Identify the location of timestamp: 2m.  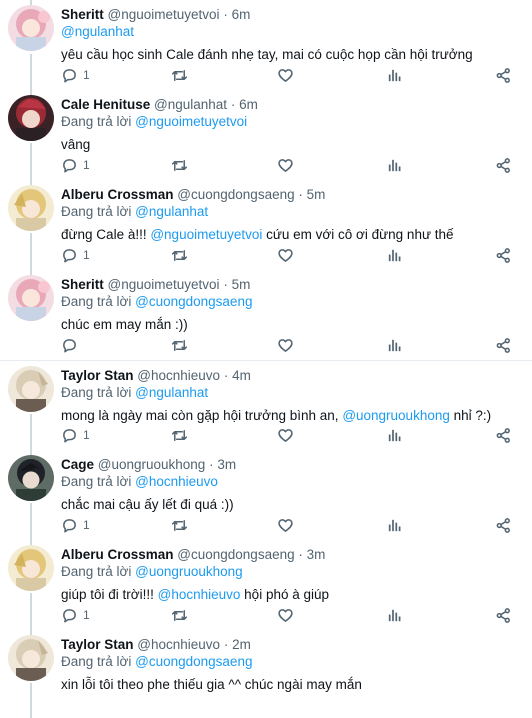
(241, 644).